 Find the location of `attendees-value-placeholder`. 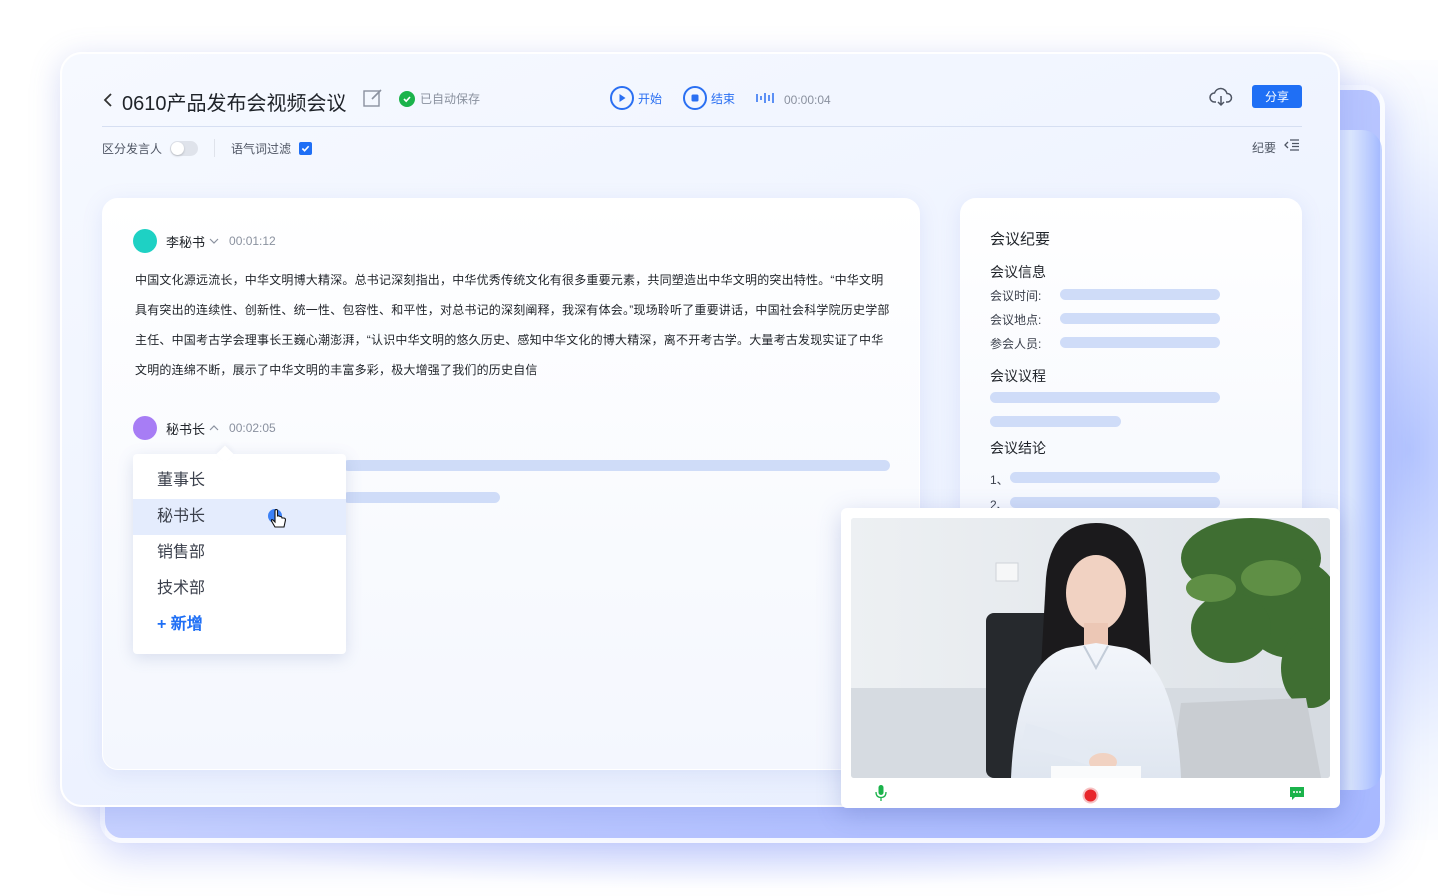

attendees-value-placeholder is located at coordinates (1140, 342).